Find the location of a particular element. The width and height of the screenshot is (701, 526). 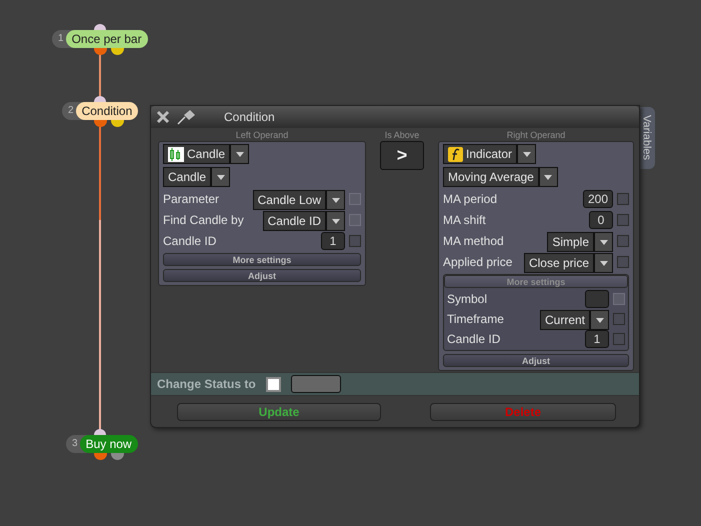

node-label: Buy now is located at coordinates (109, 444).